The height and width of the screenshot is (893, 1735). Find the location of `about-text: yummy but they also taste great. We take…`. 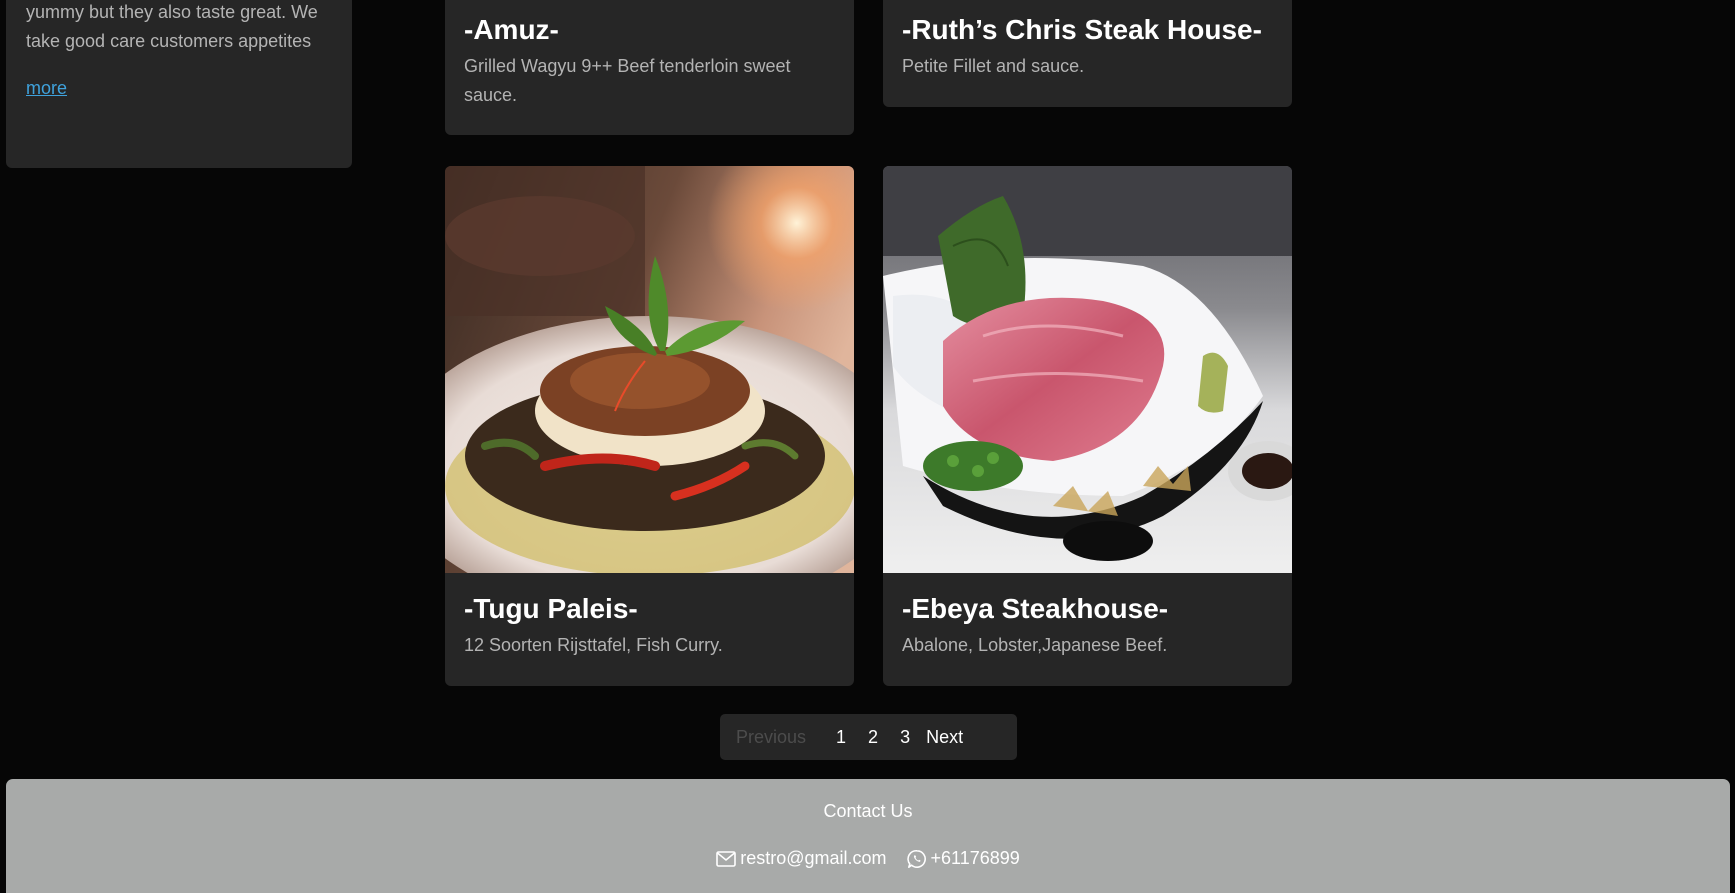

about-text: yummy but they also taste great. We take… is located at coordinates (172, 26).